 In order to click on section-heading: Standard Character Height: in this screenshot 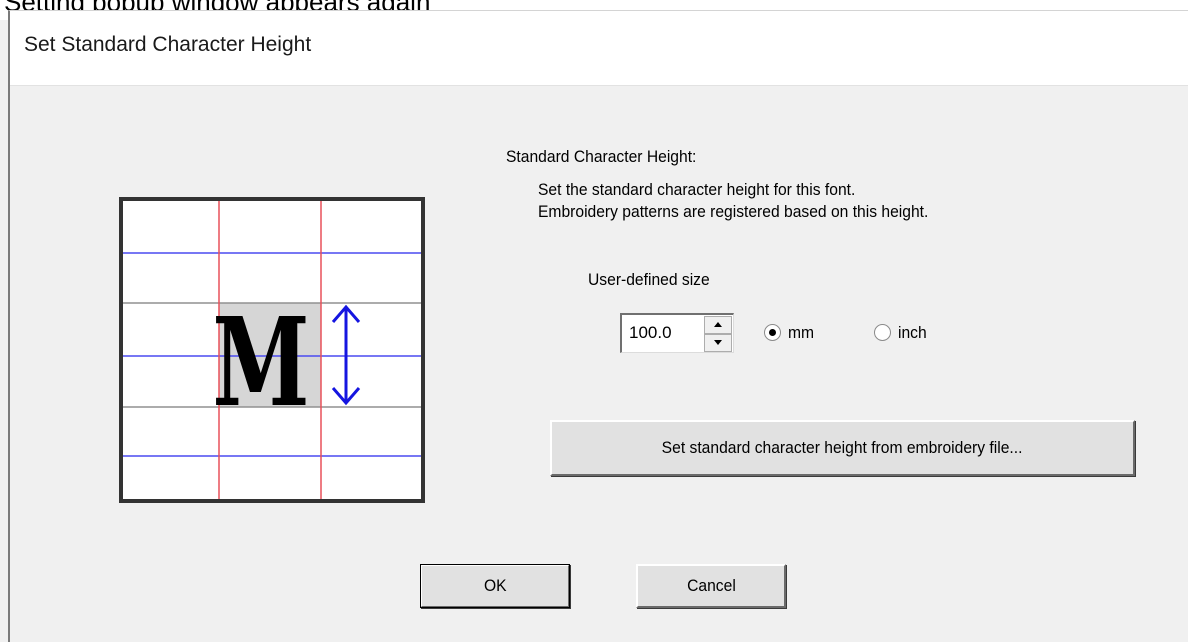, I will do `click(601, 156)`.